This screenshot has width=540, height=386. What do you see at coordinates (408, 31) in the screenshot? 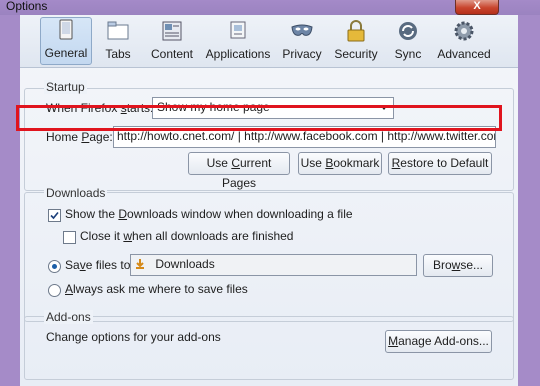
I see `sync-icon` at bounding box center [408, 31].